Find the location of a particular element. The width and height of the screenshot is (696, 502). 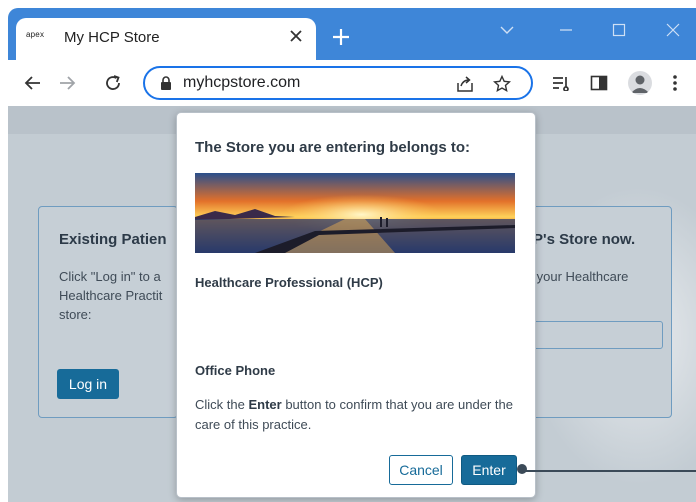

enter-button: Enter is located at coordinates (489, 470).